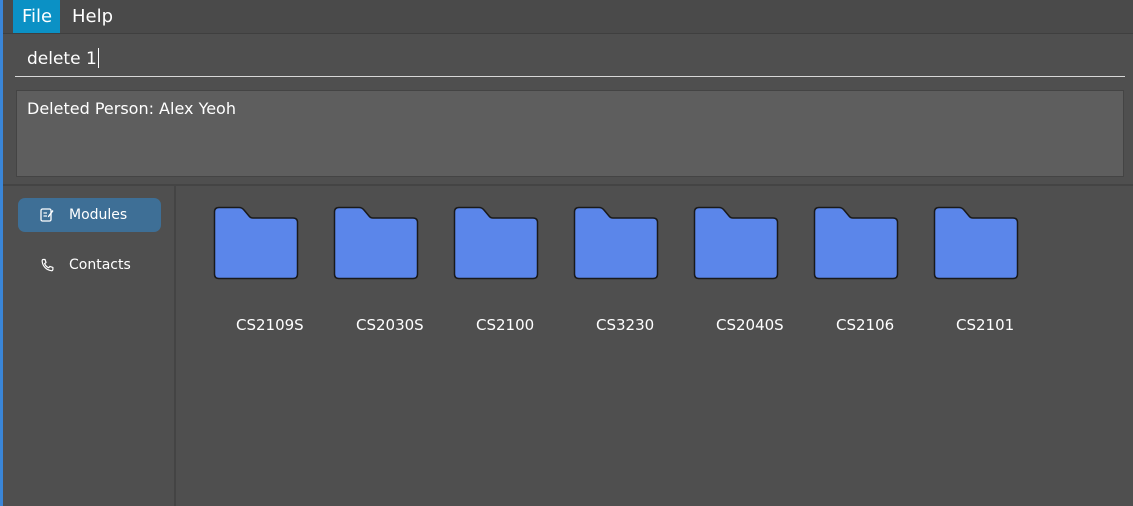 The height and width of the screenshot is (506, 1133). What do you see at coordinates (92, 16) in the screenshot?
I see `menu-help: Help` at bounding box center [92, 16].